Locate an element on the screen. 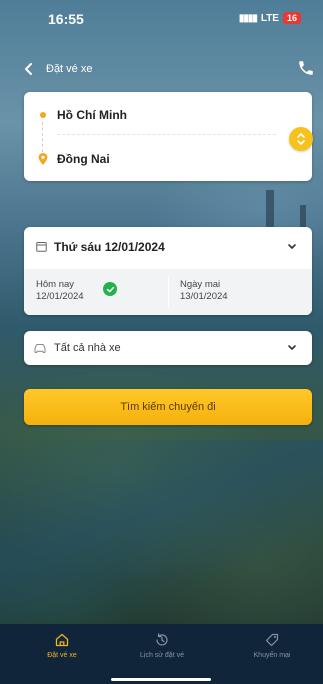 Image resolution: width=323 pixels, height=684 pixels. page-title: Đặt vé xe is located at coordinates (69, 69).